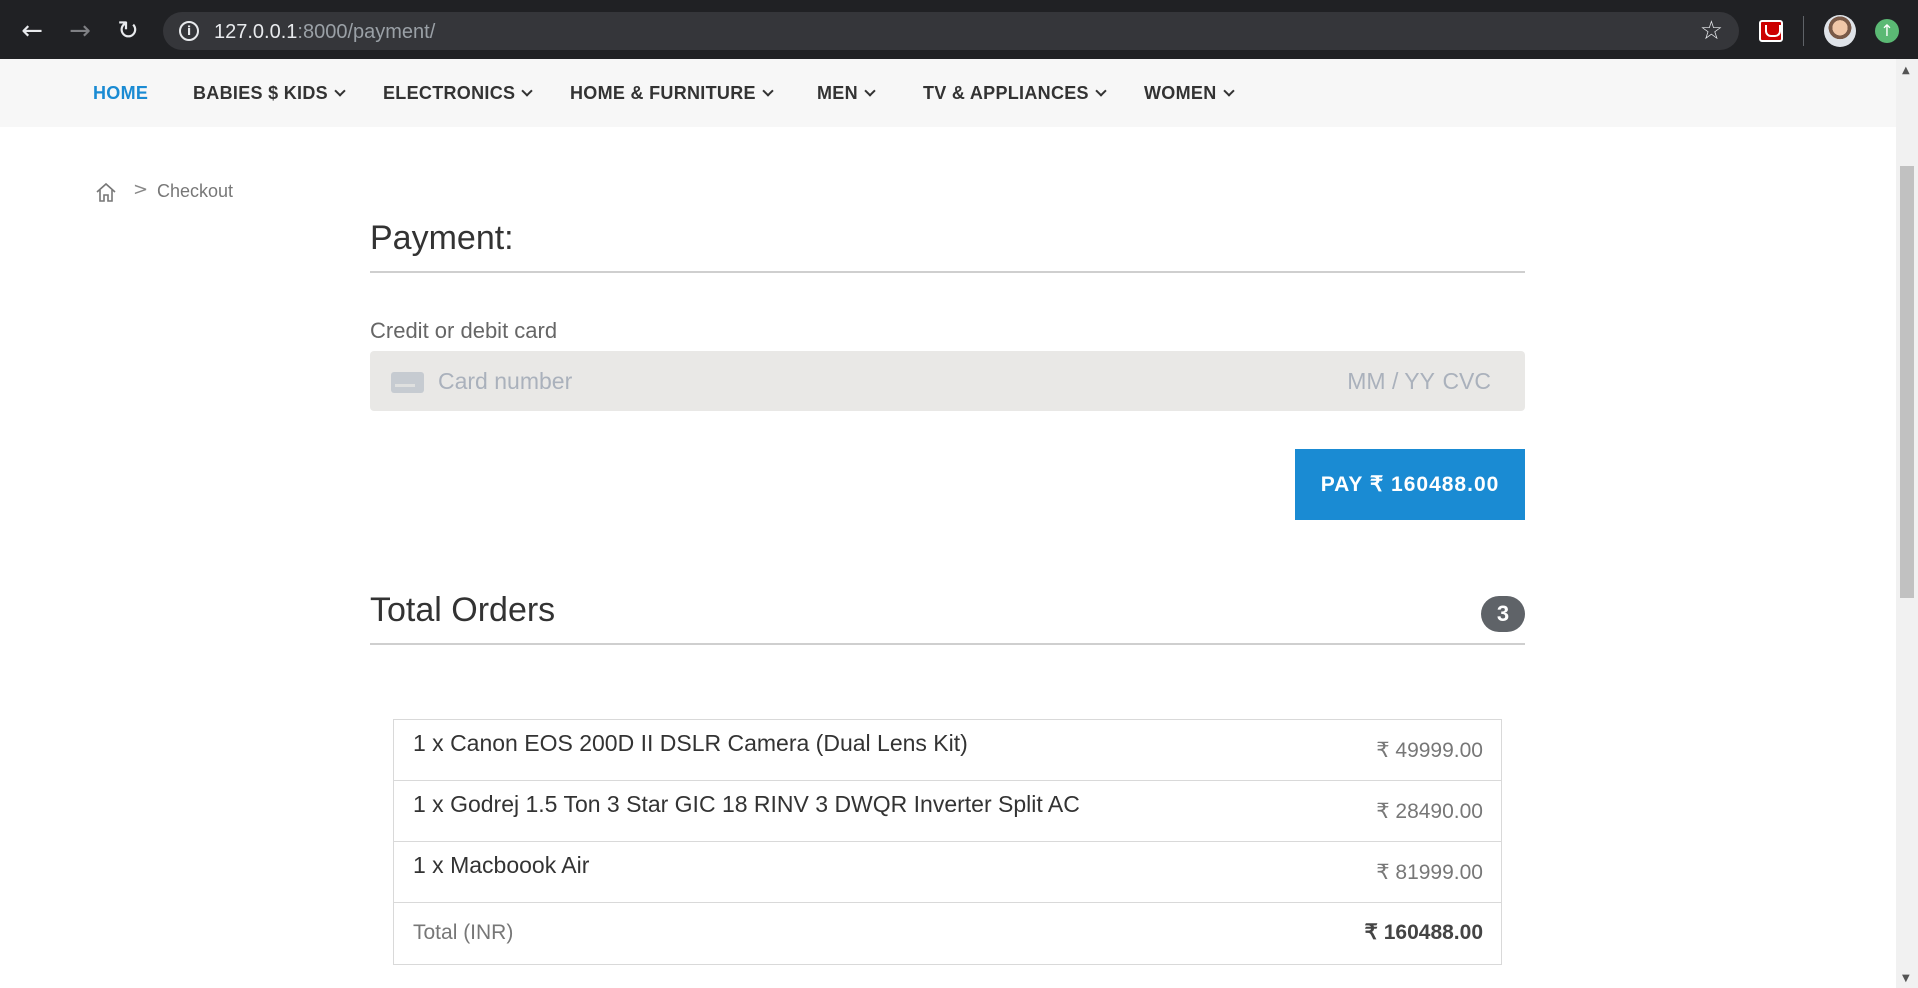 The width and height of the screenshot is (1918, 988). What do you see at coordinates (1906, 70) in the screenshot?
I see `scroll-up-icon: ▲` at bounding box center [1906, 70].